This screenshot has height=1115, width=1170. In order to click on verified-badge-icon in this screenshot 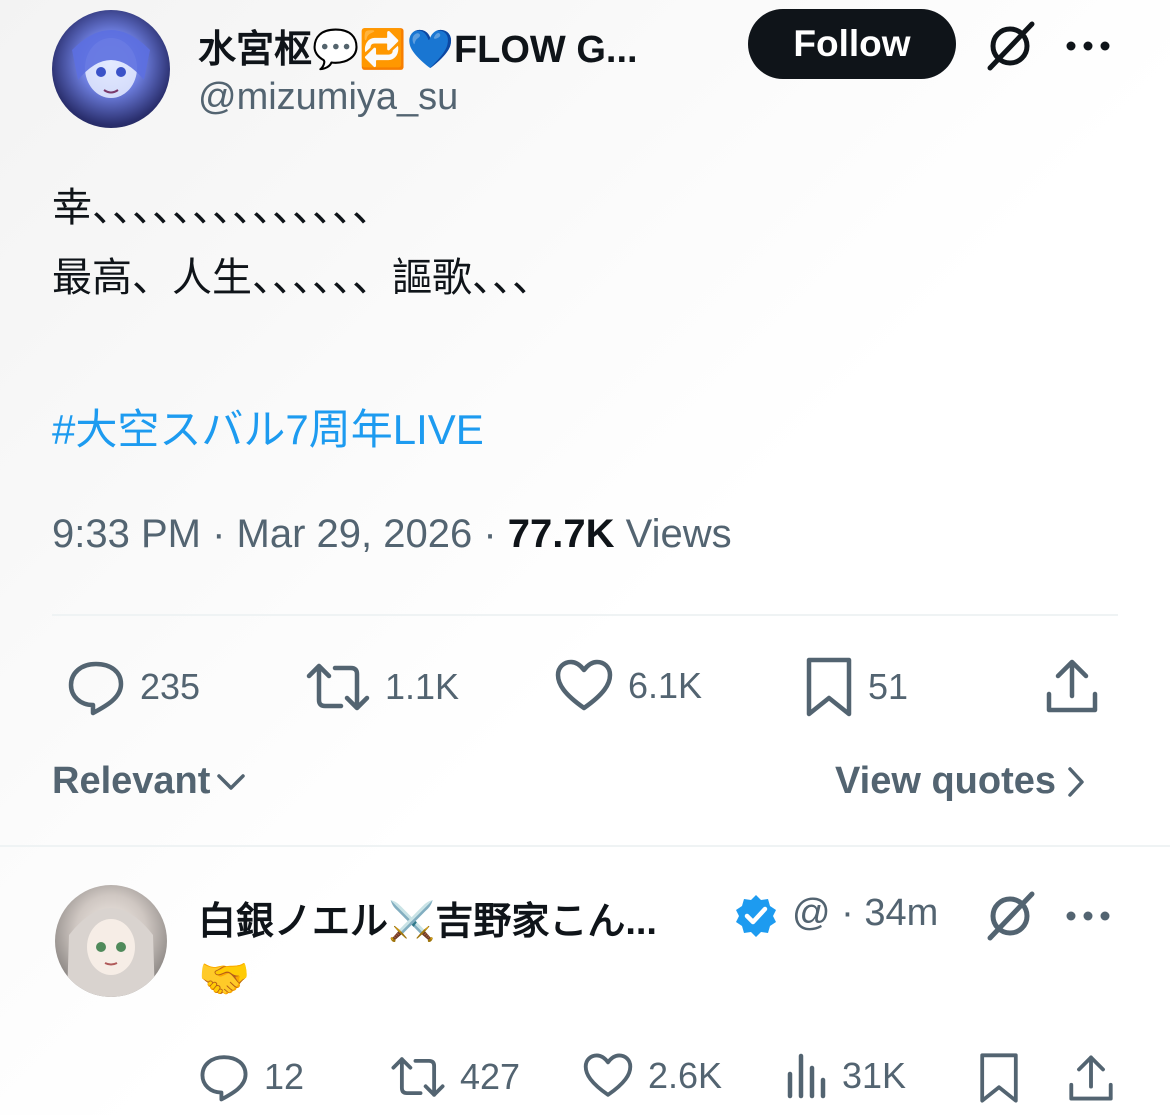, I will do `click(756, 916)`.